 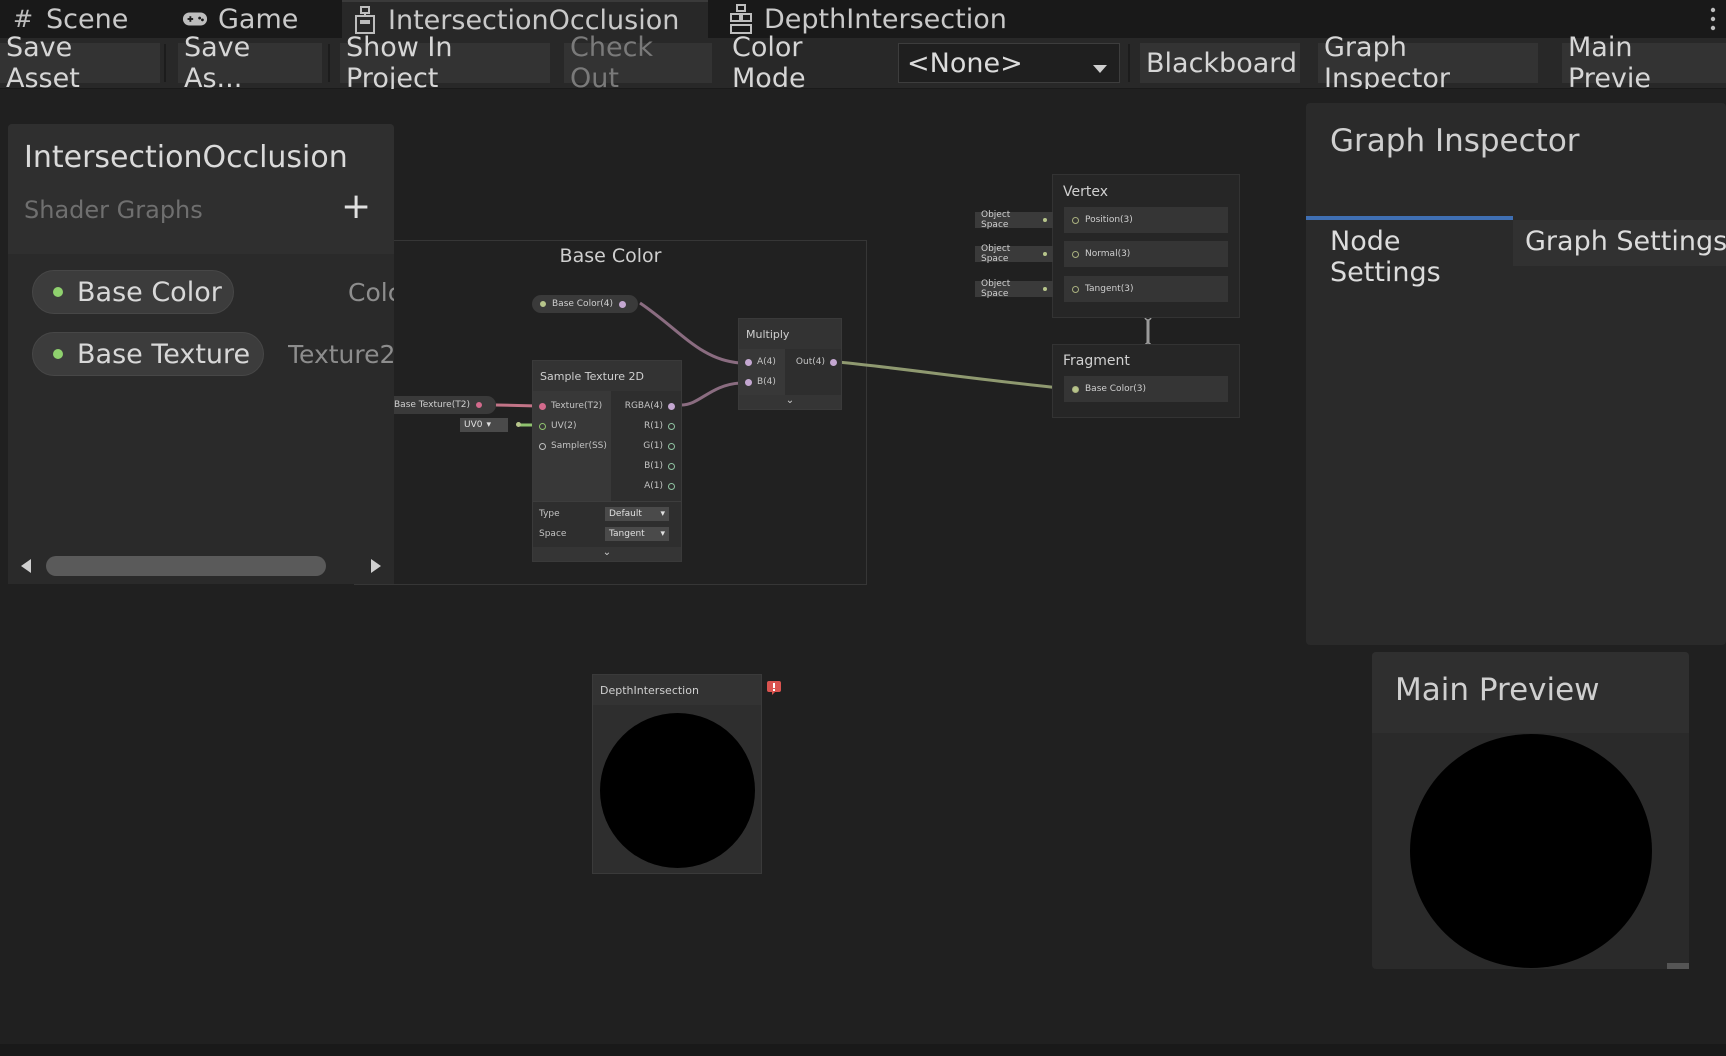 What do you see at coordinates (954, 375) in the screenshot?
I see `edge-multiply-fragment` at bounding box center [954, 375].